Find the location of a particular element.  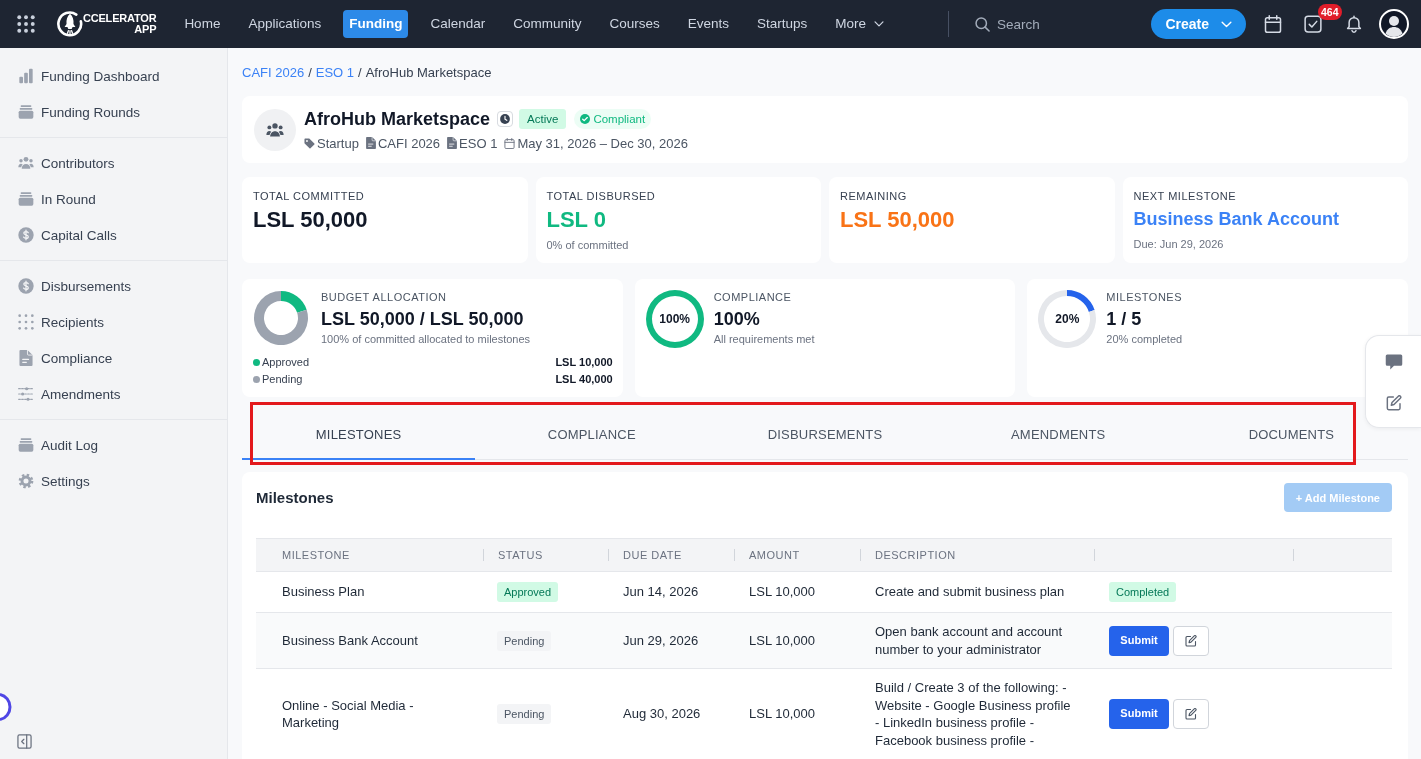

tab: DISBURSEMENTS is located at coordinates (825, 435).